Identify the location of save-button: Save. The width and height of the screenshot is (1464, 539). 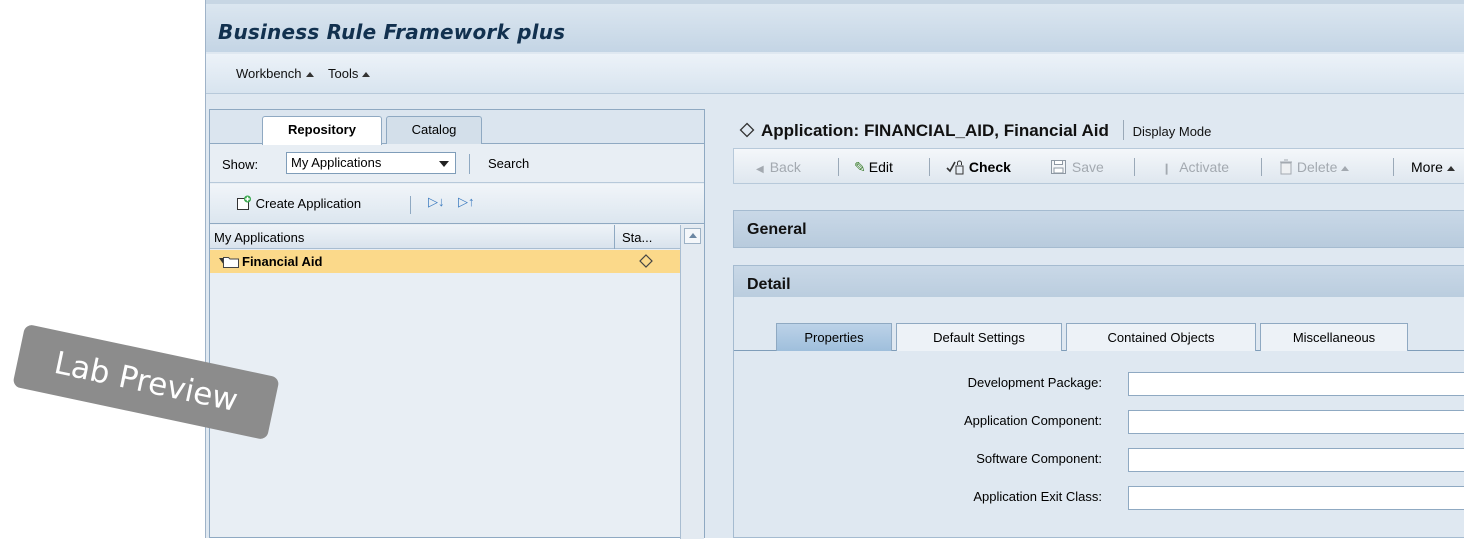
(1077, 167).